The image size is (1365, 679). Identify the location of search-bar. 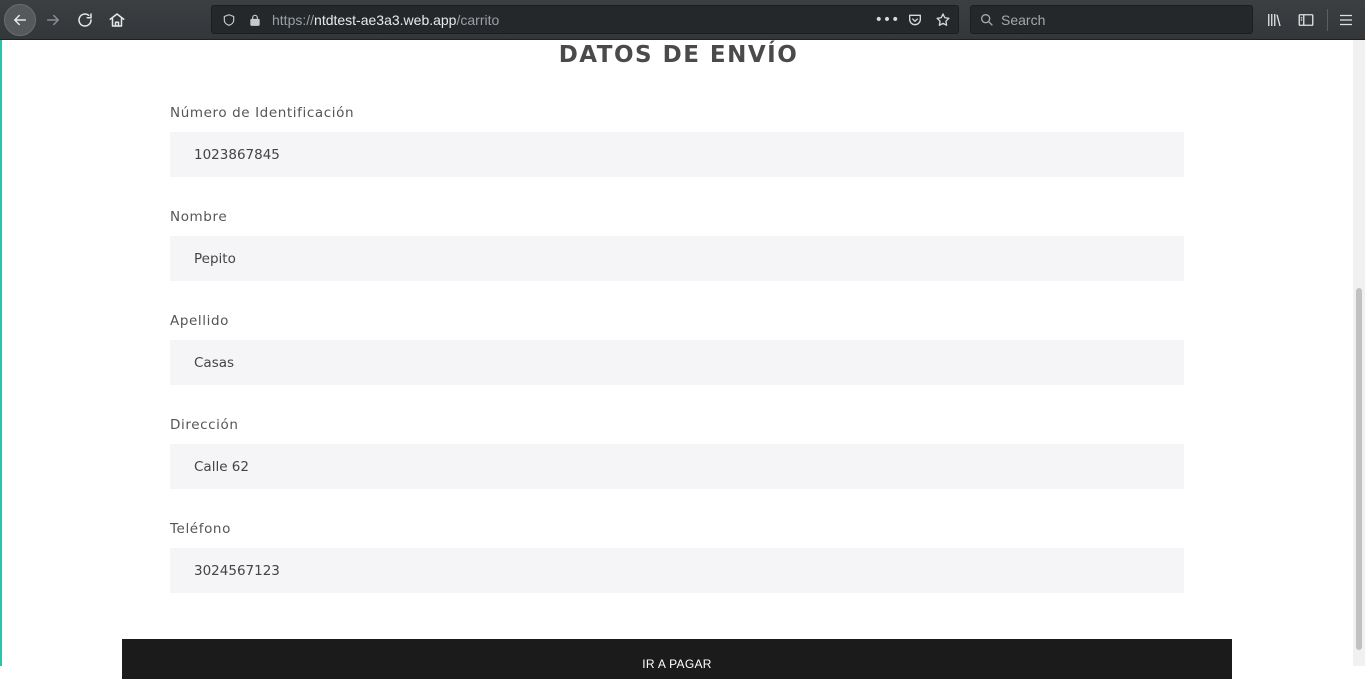
(1111, 19).